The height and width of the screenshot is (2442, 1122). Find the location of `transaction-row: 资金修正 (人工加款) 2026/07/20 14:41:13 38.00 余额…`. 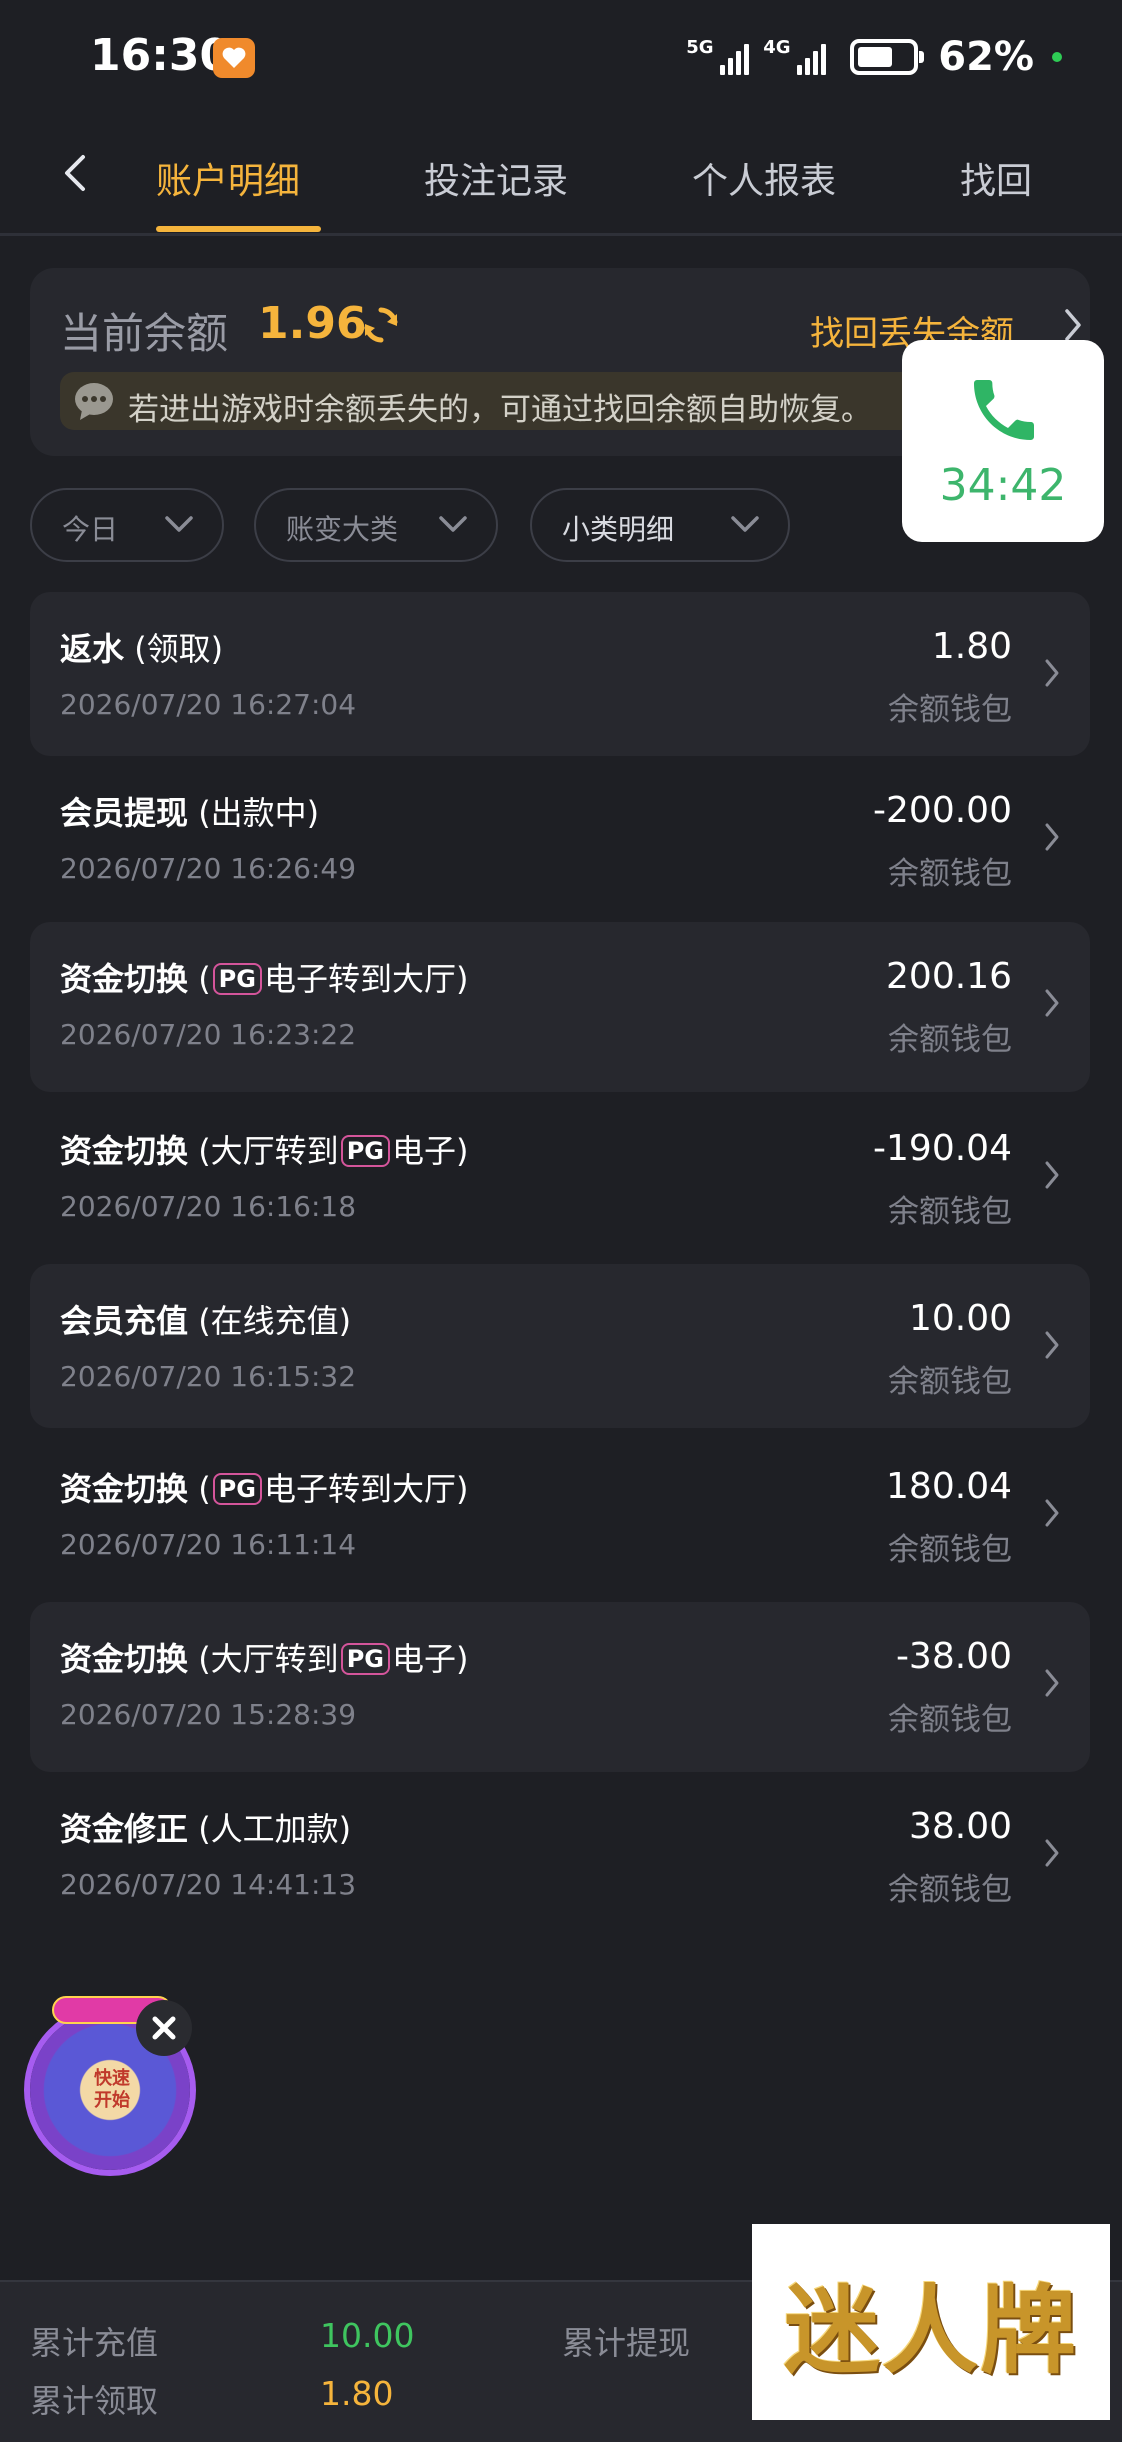

transaction-row: 资金修正 (人工加款) 2026/07/20 14:41:13 38.00 余额… is located at coordinates (560, 1854).